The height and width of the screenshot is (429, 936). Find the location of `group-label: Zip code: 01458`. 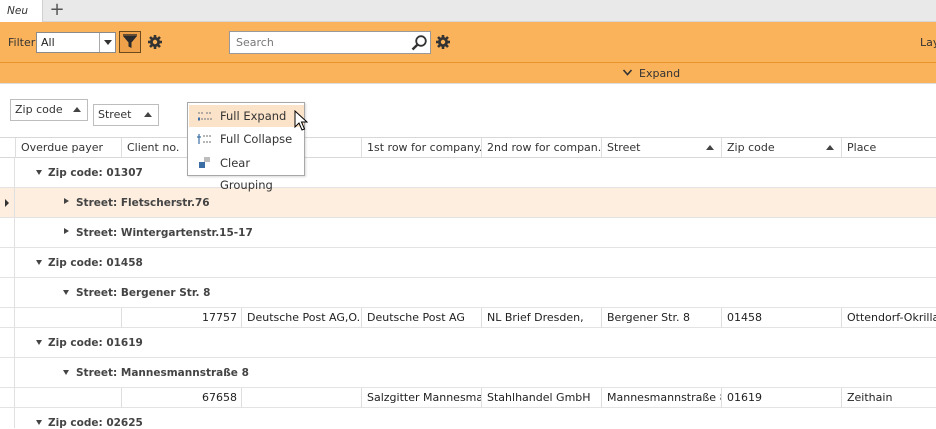

group-label: Zip code: 01458 is located at coordinates (95, 263).